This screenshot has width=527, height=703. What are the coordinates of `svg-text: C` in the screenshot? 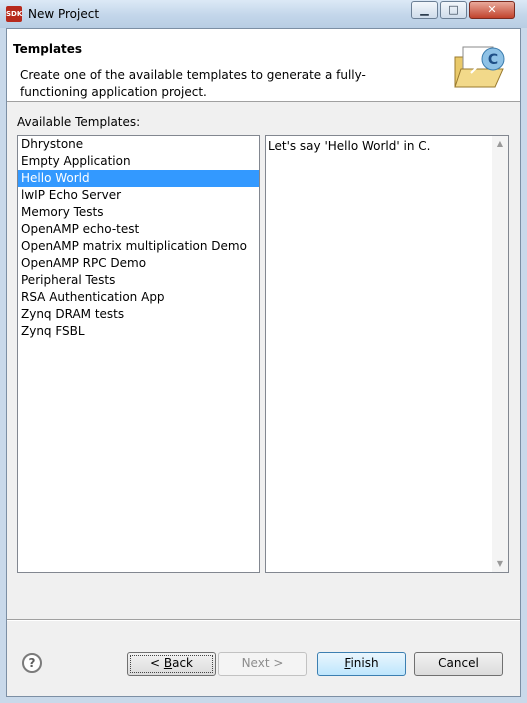 It's located at (493, 60).